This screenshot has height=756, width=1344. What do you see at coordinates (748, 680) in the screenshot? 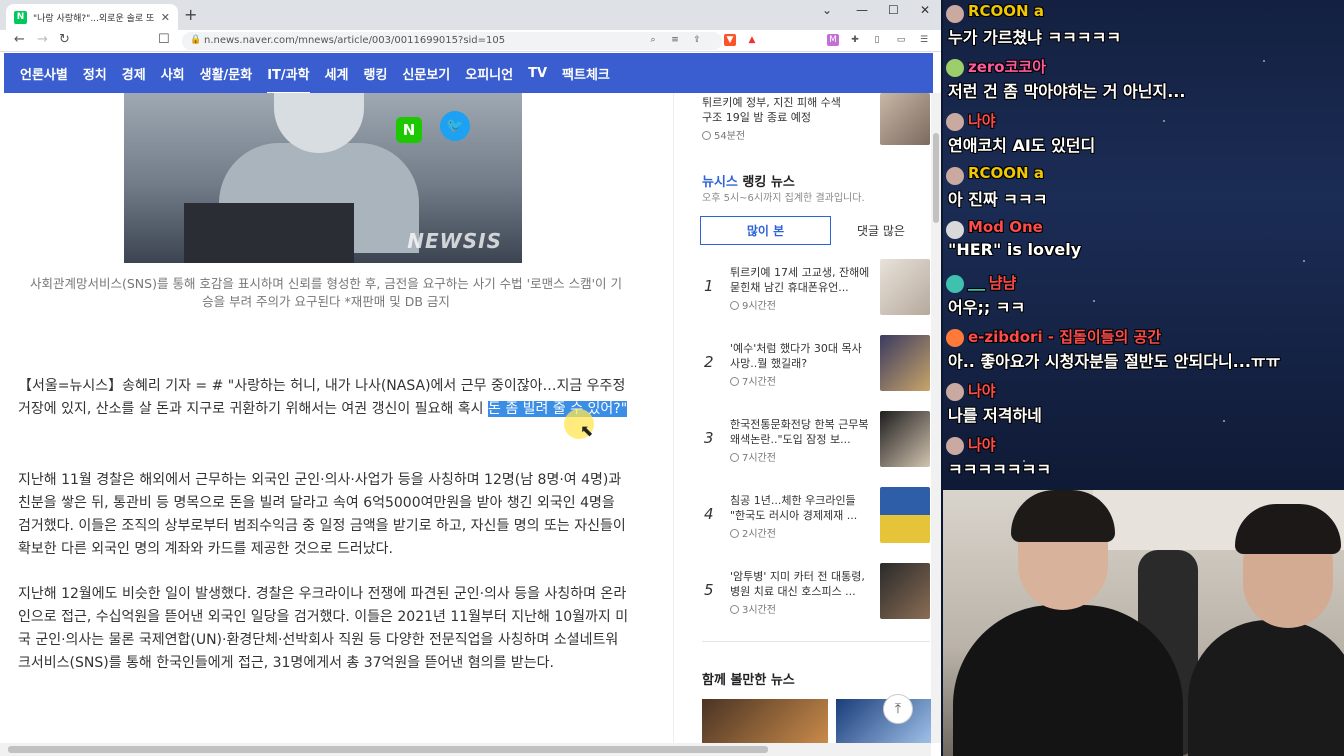
I see `related-news-header: 함께 볼만한 뉴스` at bounding box center [748, 680].